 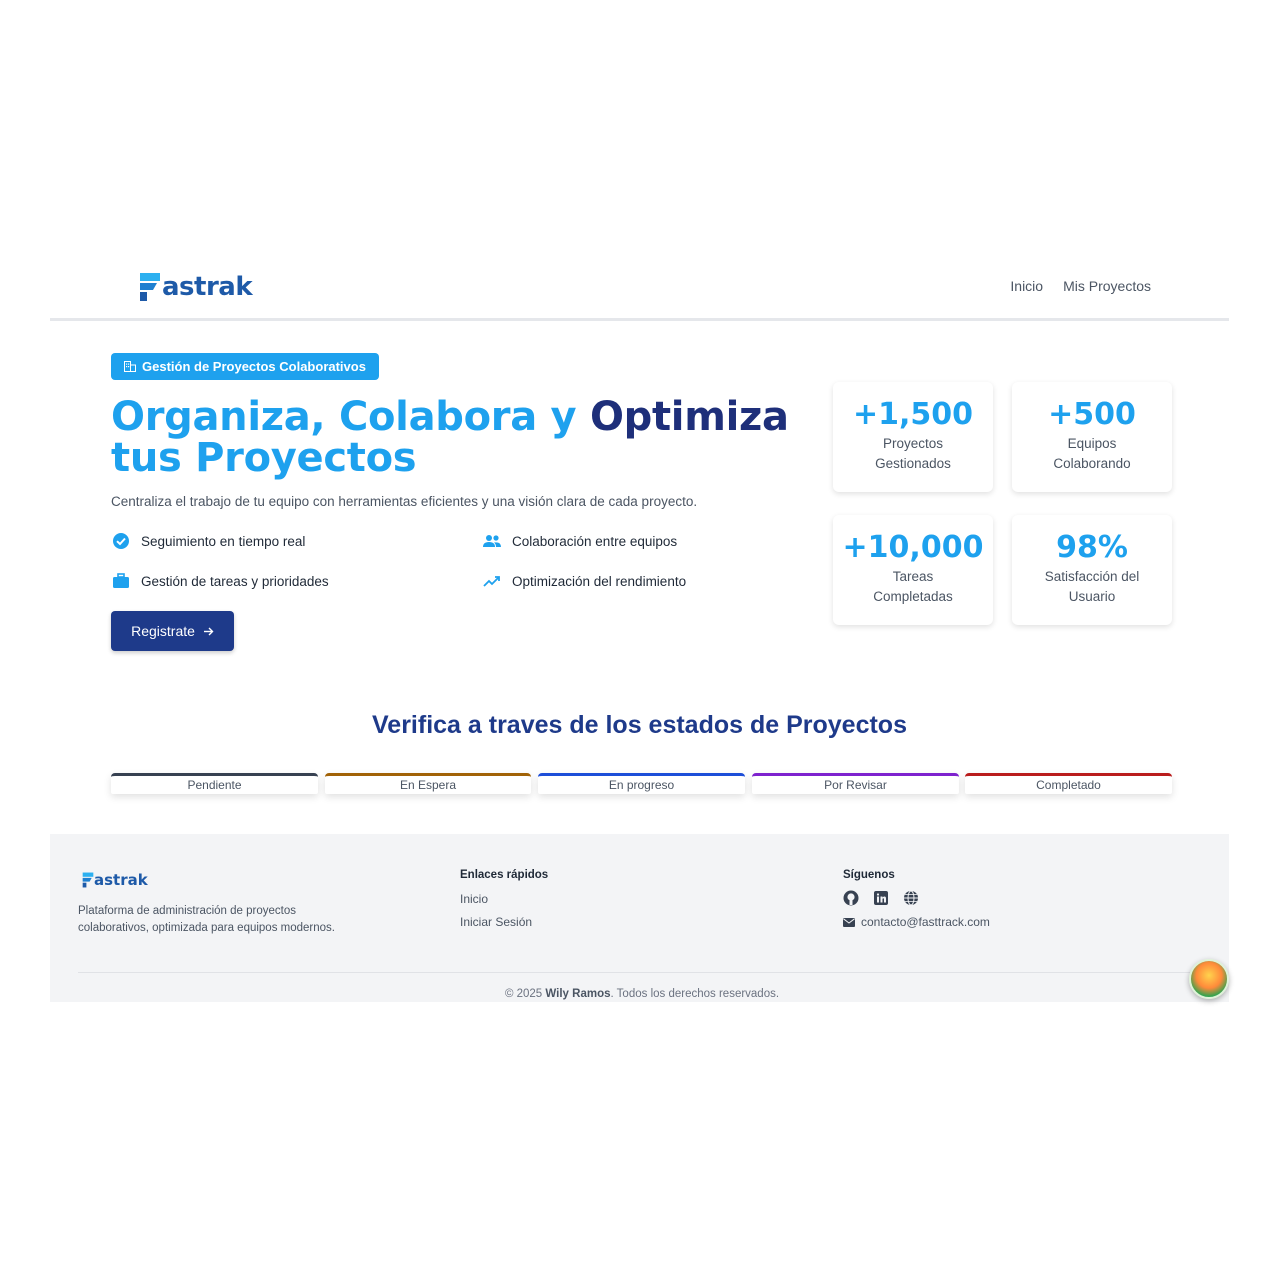 I want to click on stat-value: +1,500, so click(x=913, y=414).